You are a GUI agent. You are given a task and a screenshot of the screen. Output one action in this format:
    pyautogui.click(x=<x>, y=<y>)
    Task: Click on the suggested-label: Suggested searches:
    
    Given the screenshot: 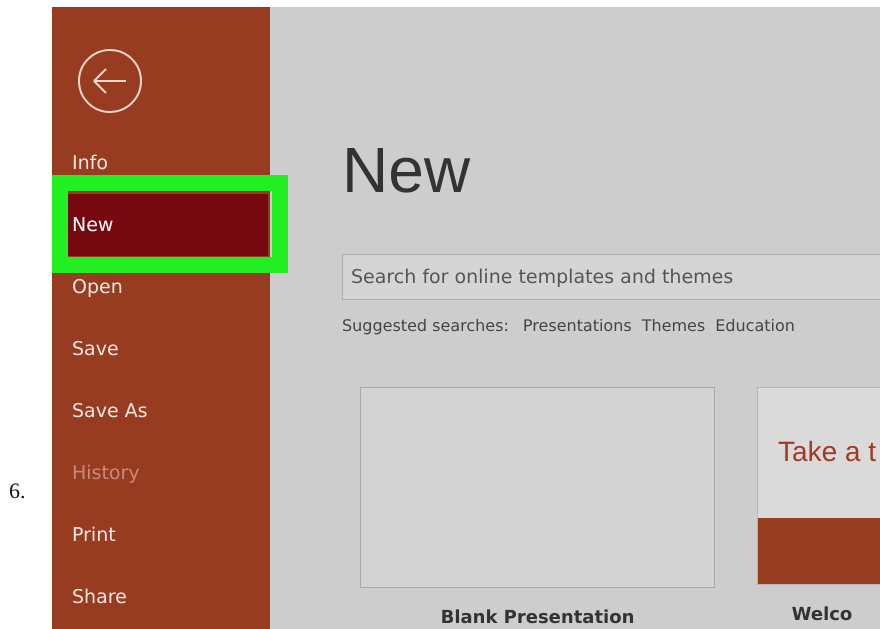 What is the action you would take?
    pyautogui.click(x=425, y=326)
    